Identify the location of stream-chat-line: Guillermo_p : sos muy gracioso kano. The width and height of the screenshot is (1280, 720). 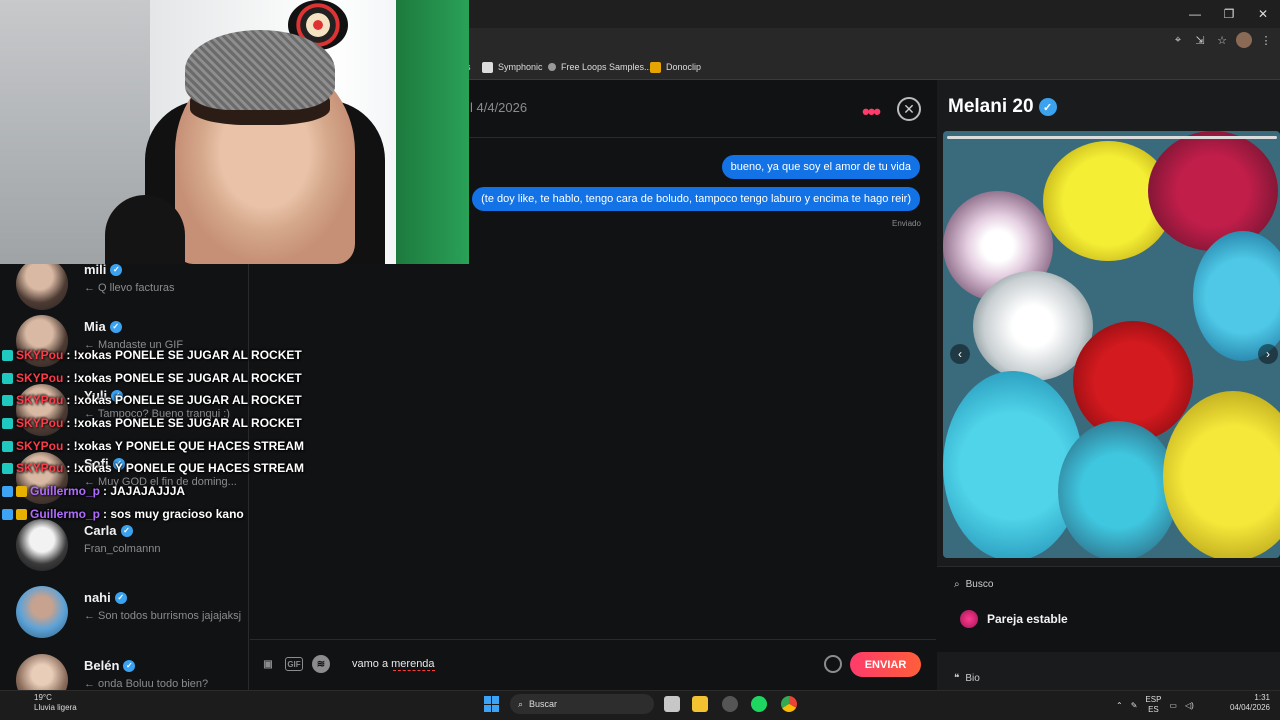
(123, 514).